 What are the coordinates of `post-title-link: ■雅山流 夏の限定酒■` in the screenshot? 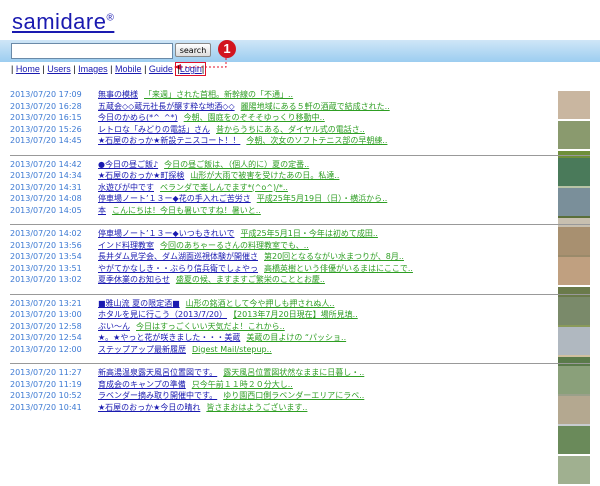 It's located at (139, 303).